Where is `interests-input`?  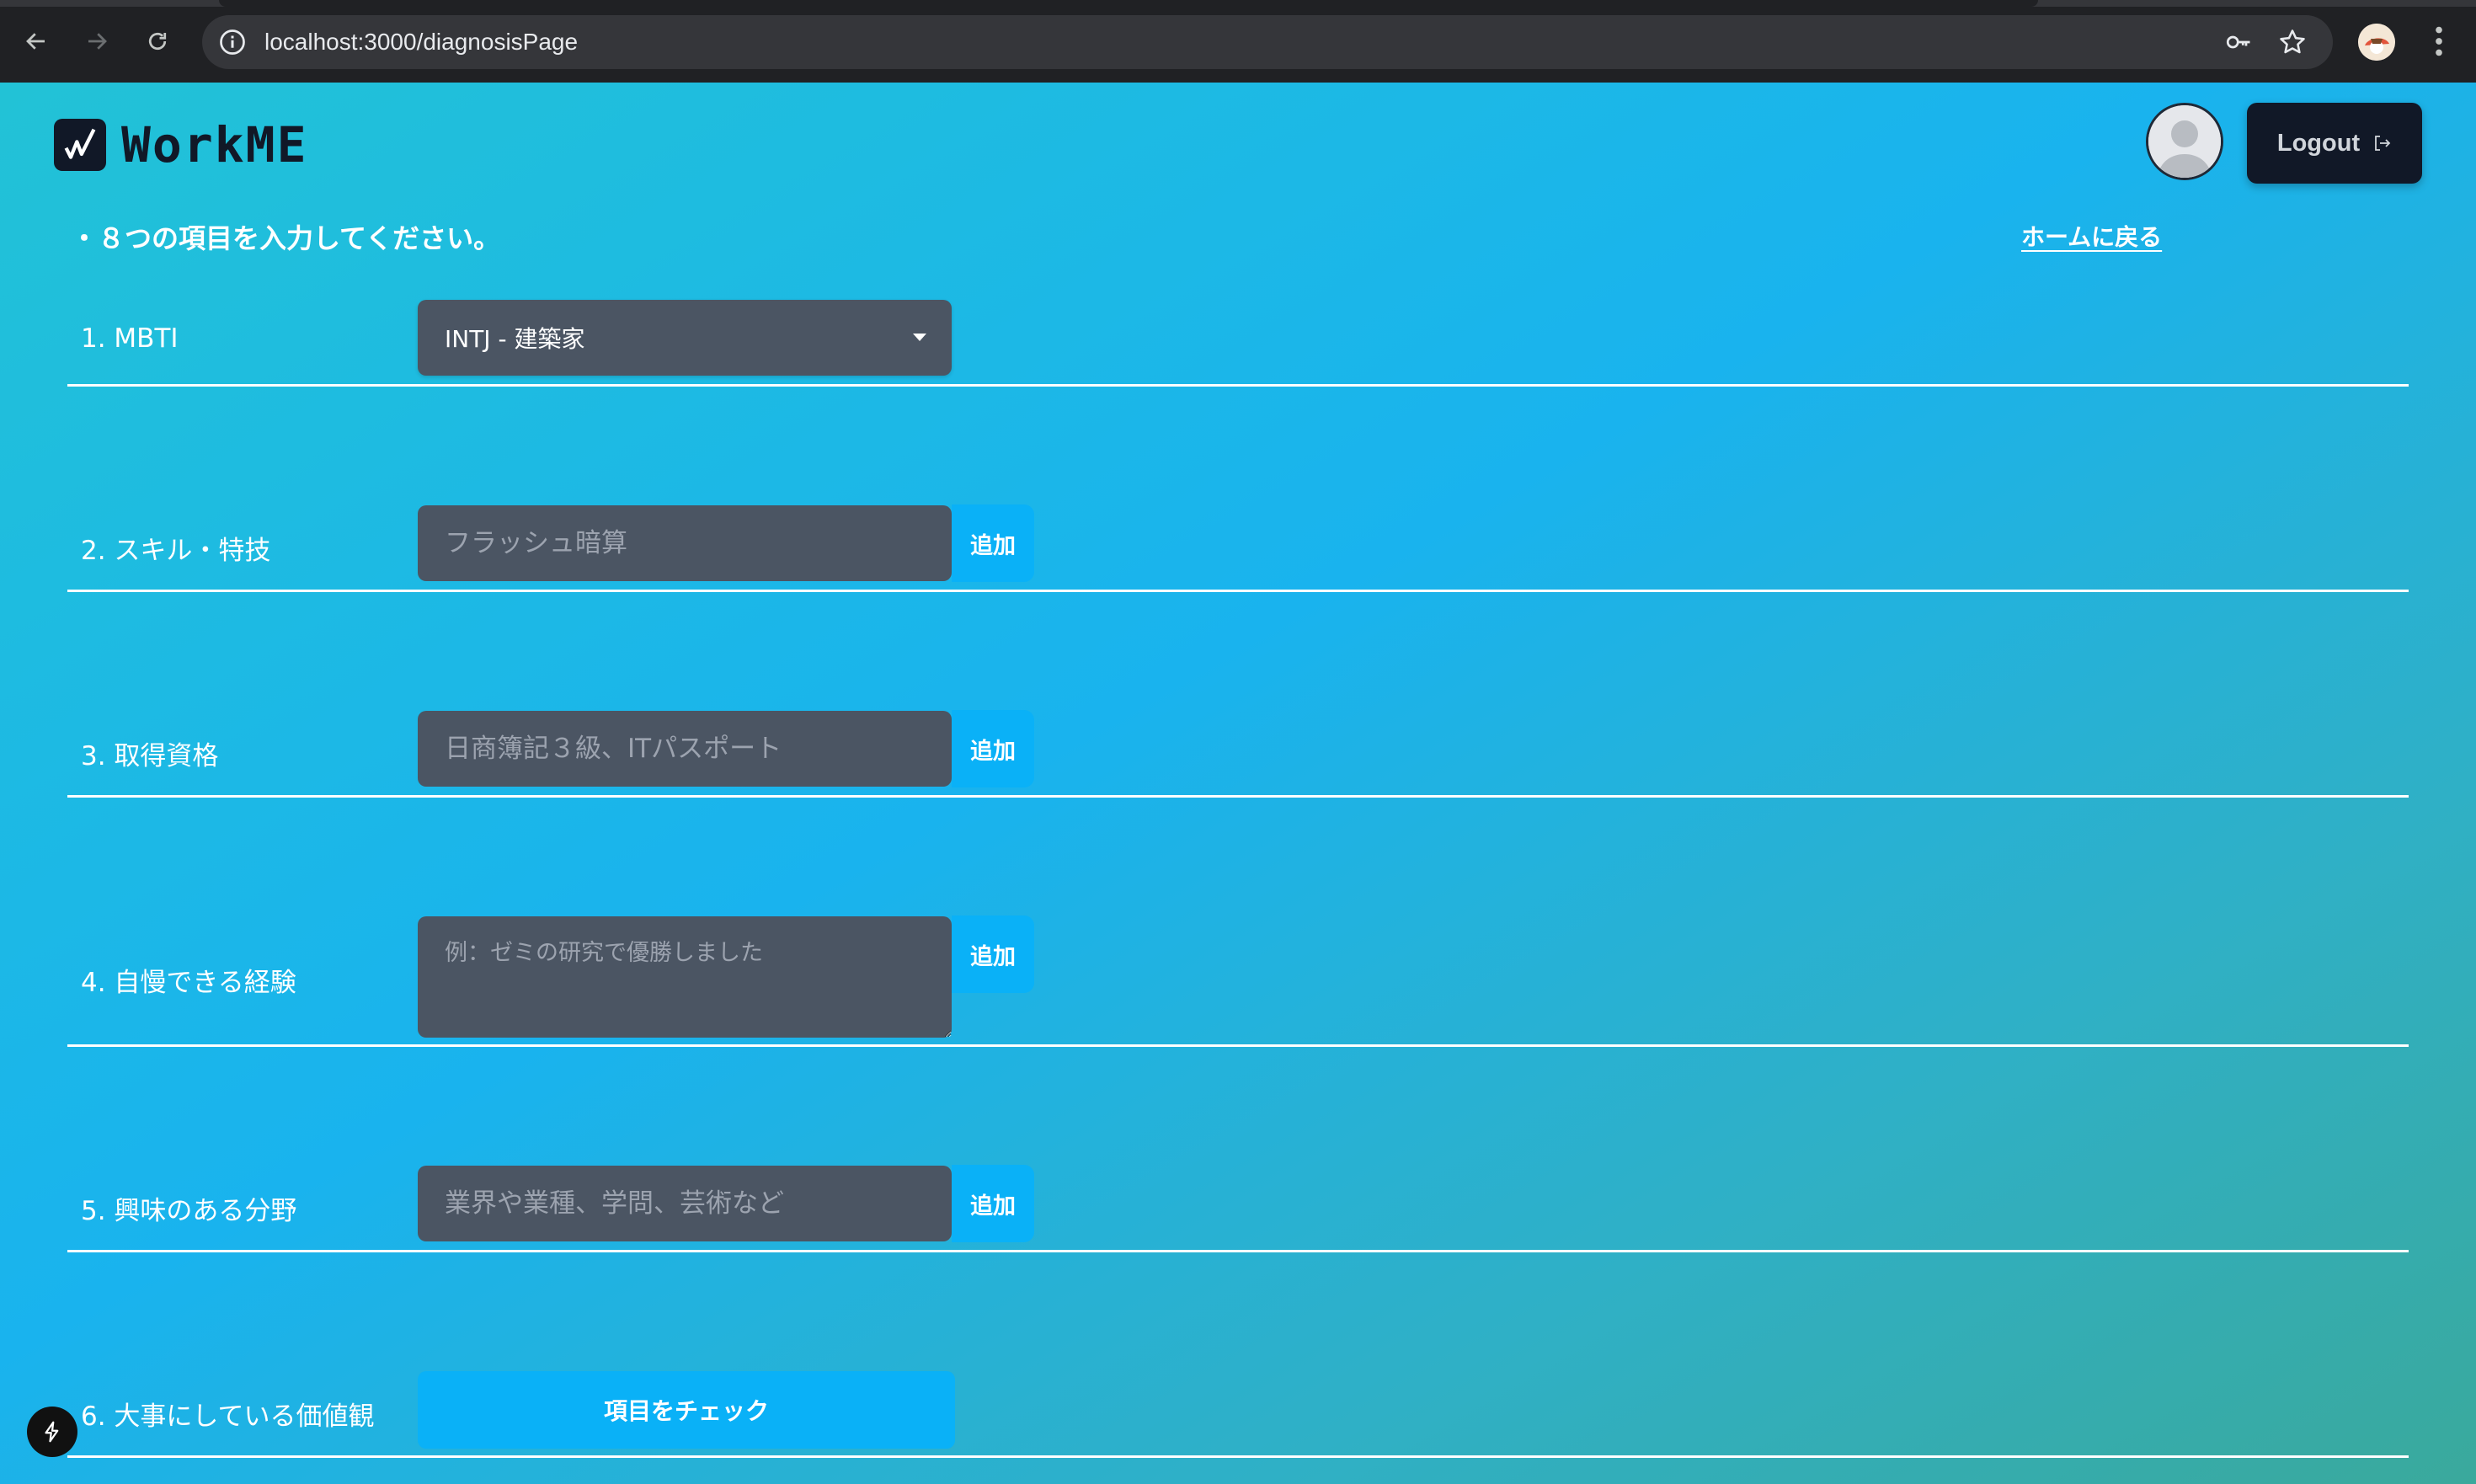
interests-input is located at coordinates (685, 1203).